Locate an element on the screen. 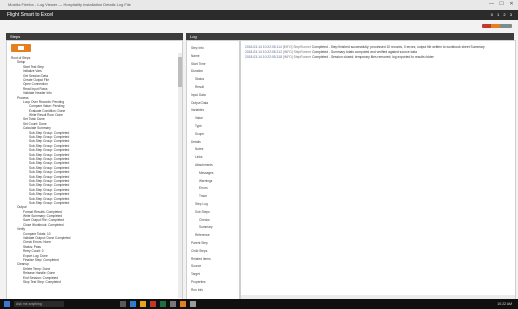  app-title: Flight Smart to Excel is located at coordinates (30, 15).